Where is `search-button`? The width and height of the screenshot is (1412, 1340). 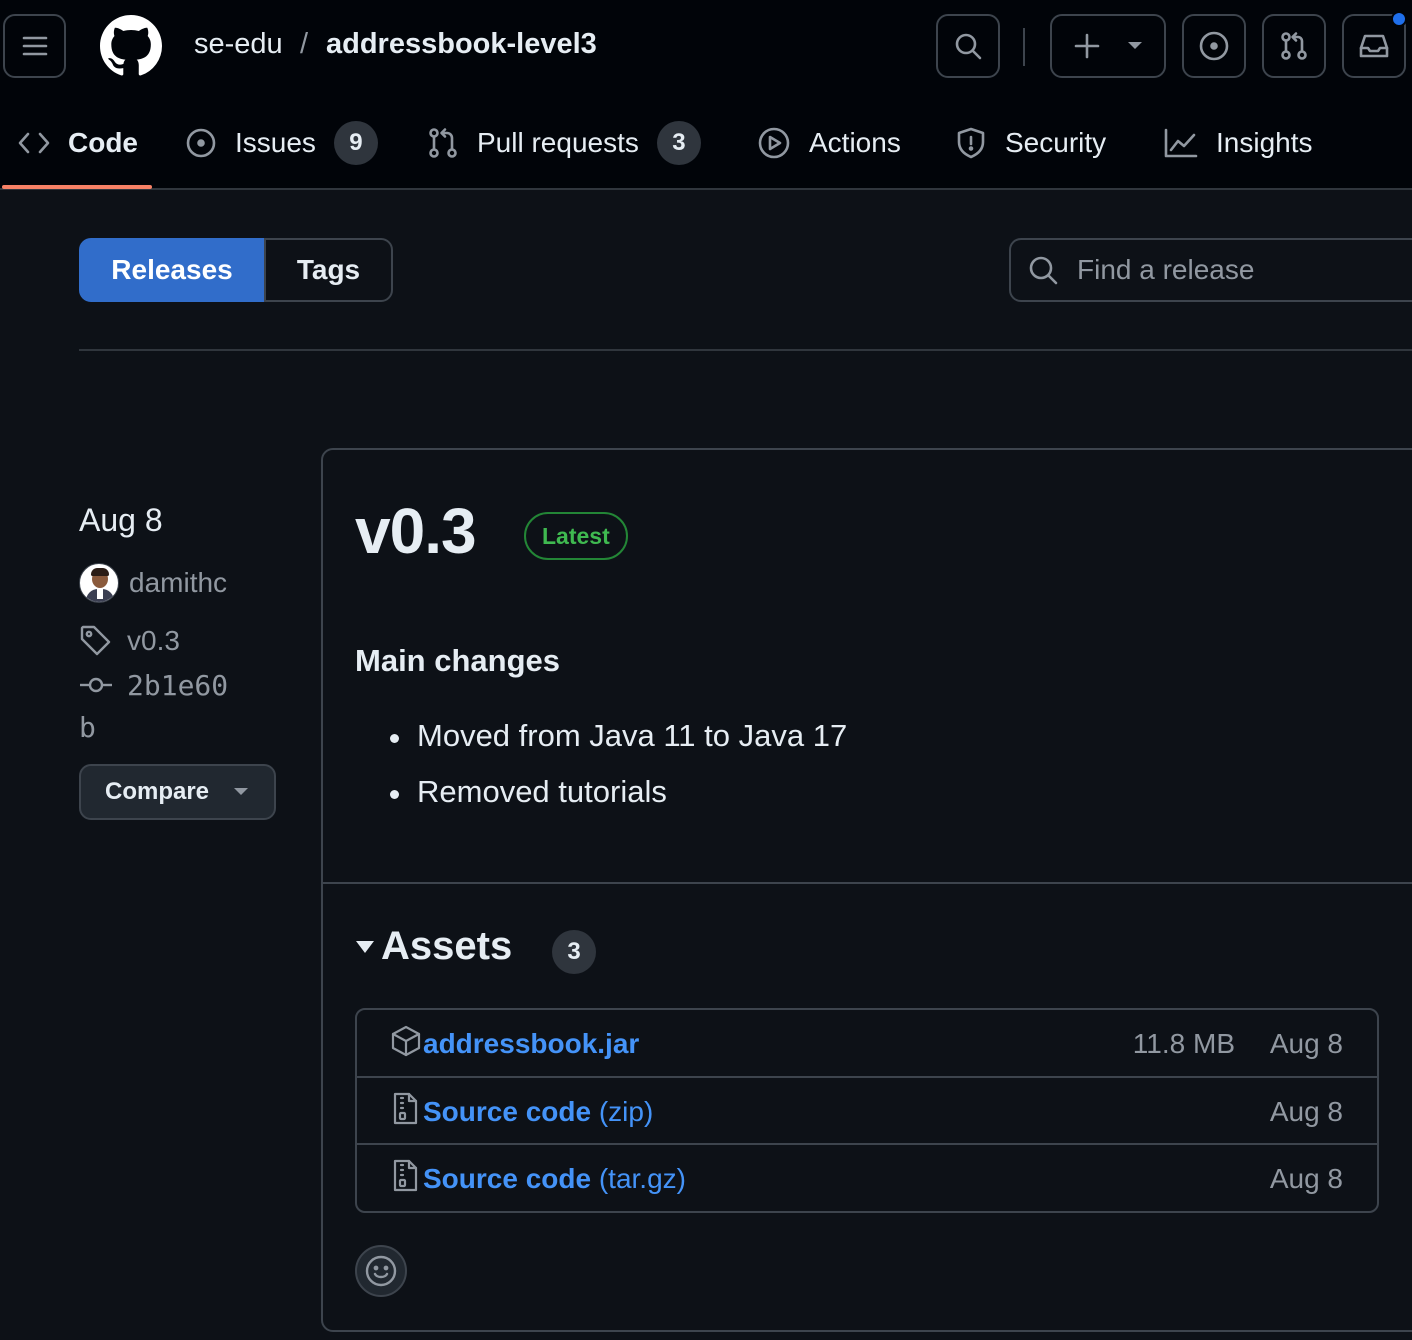
search-button is located at coordinates (968, 46).